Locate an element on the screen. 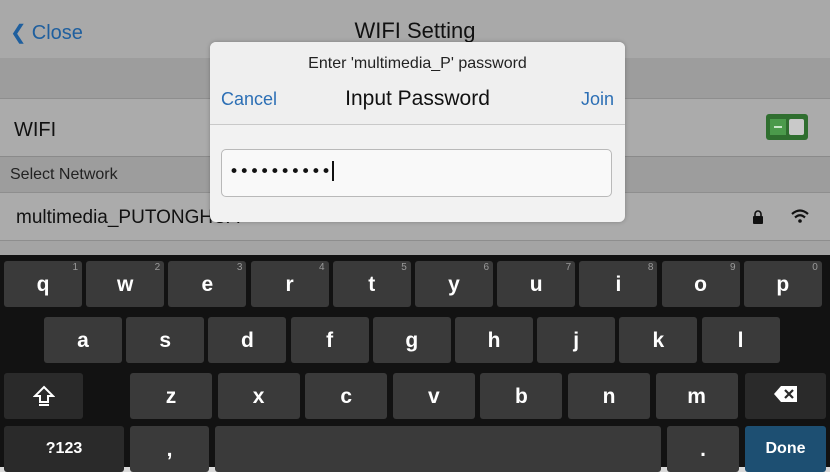  key-w-hint: 2 is located at coordinates (157, 267).